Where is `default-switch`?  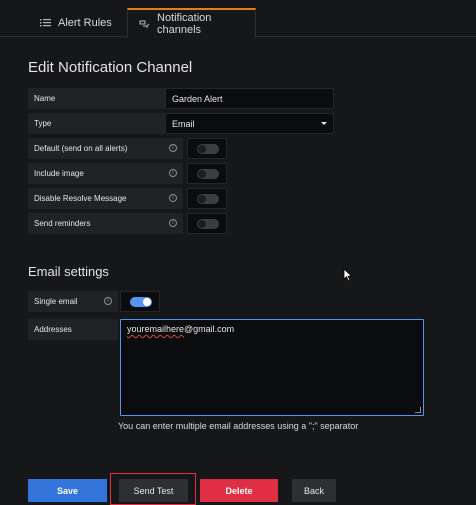
default-switch is located at coordinates (208, 149).